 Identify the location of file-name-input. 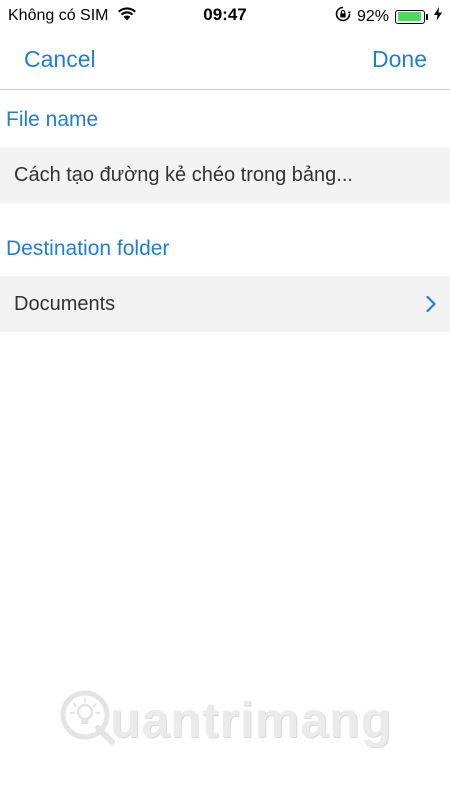
(220, 175).